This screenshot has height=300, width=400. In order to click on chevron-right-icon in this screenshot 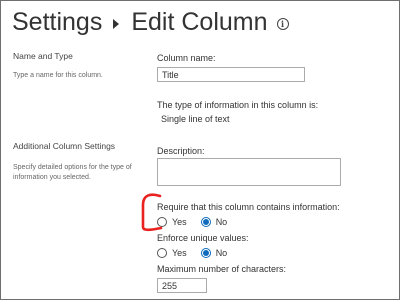, I will do `click(116, 23)`.